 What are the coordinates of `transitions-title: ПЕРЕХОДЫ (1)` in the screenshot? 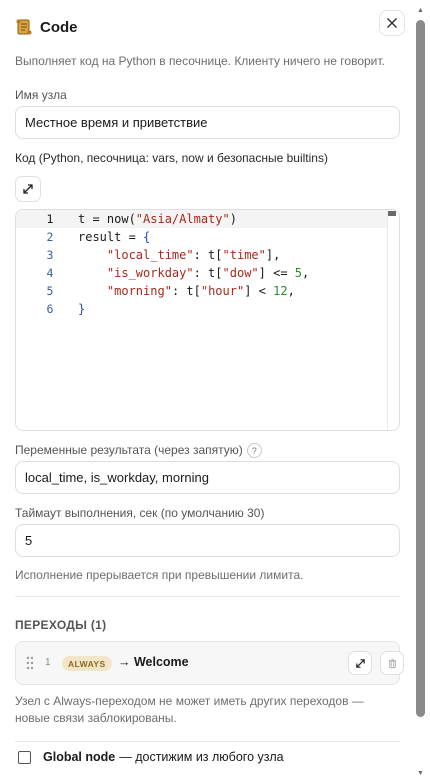 It's located at (61, 625).